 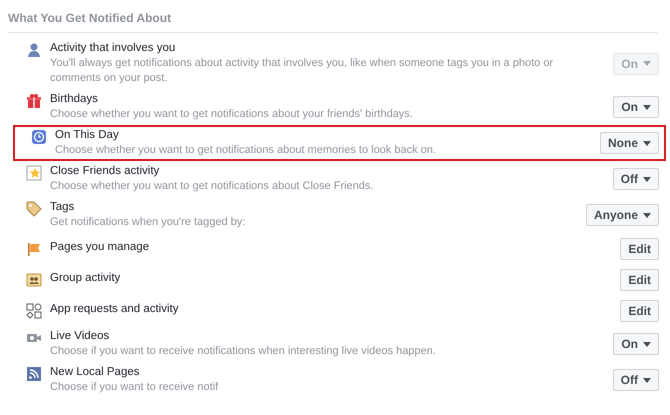 What do you see at coordinates (87, 135) in the screenshot?
I see `setting-title: On This Day` at bounding box center [87, 135].